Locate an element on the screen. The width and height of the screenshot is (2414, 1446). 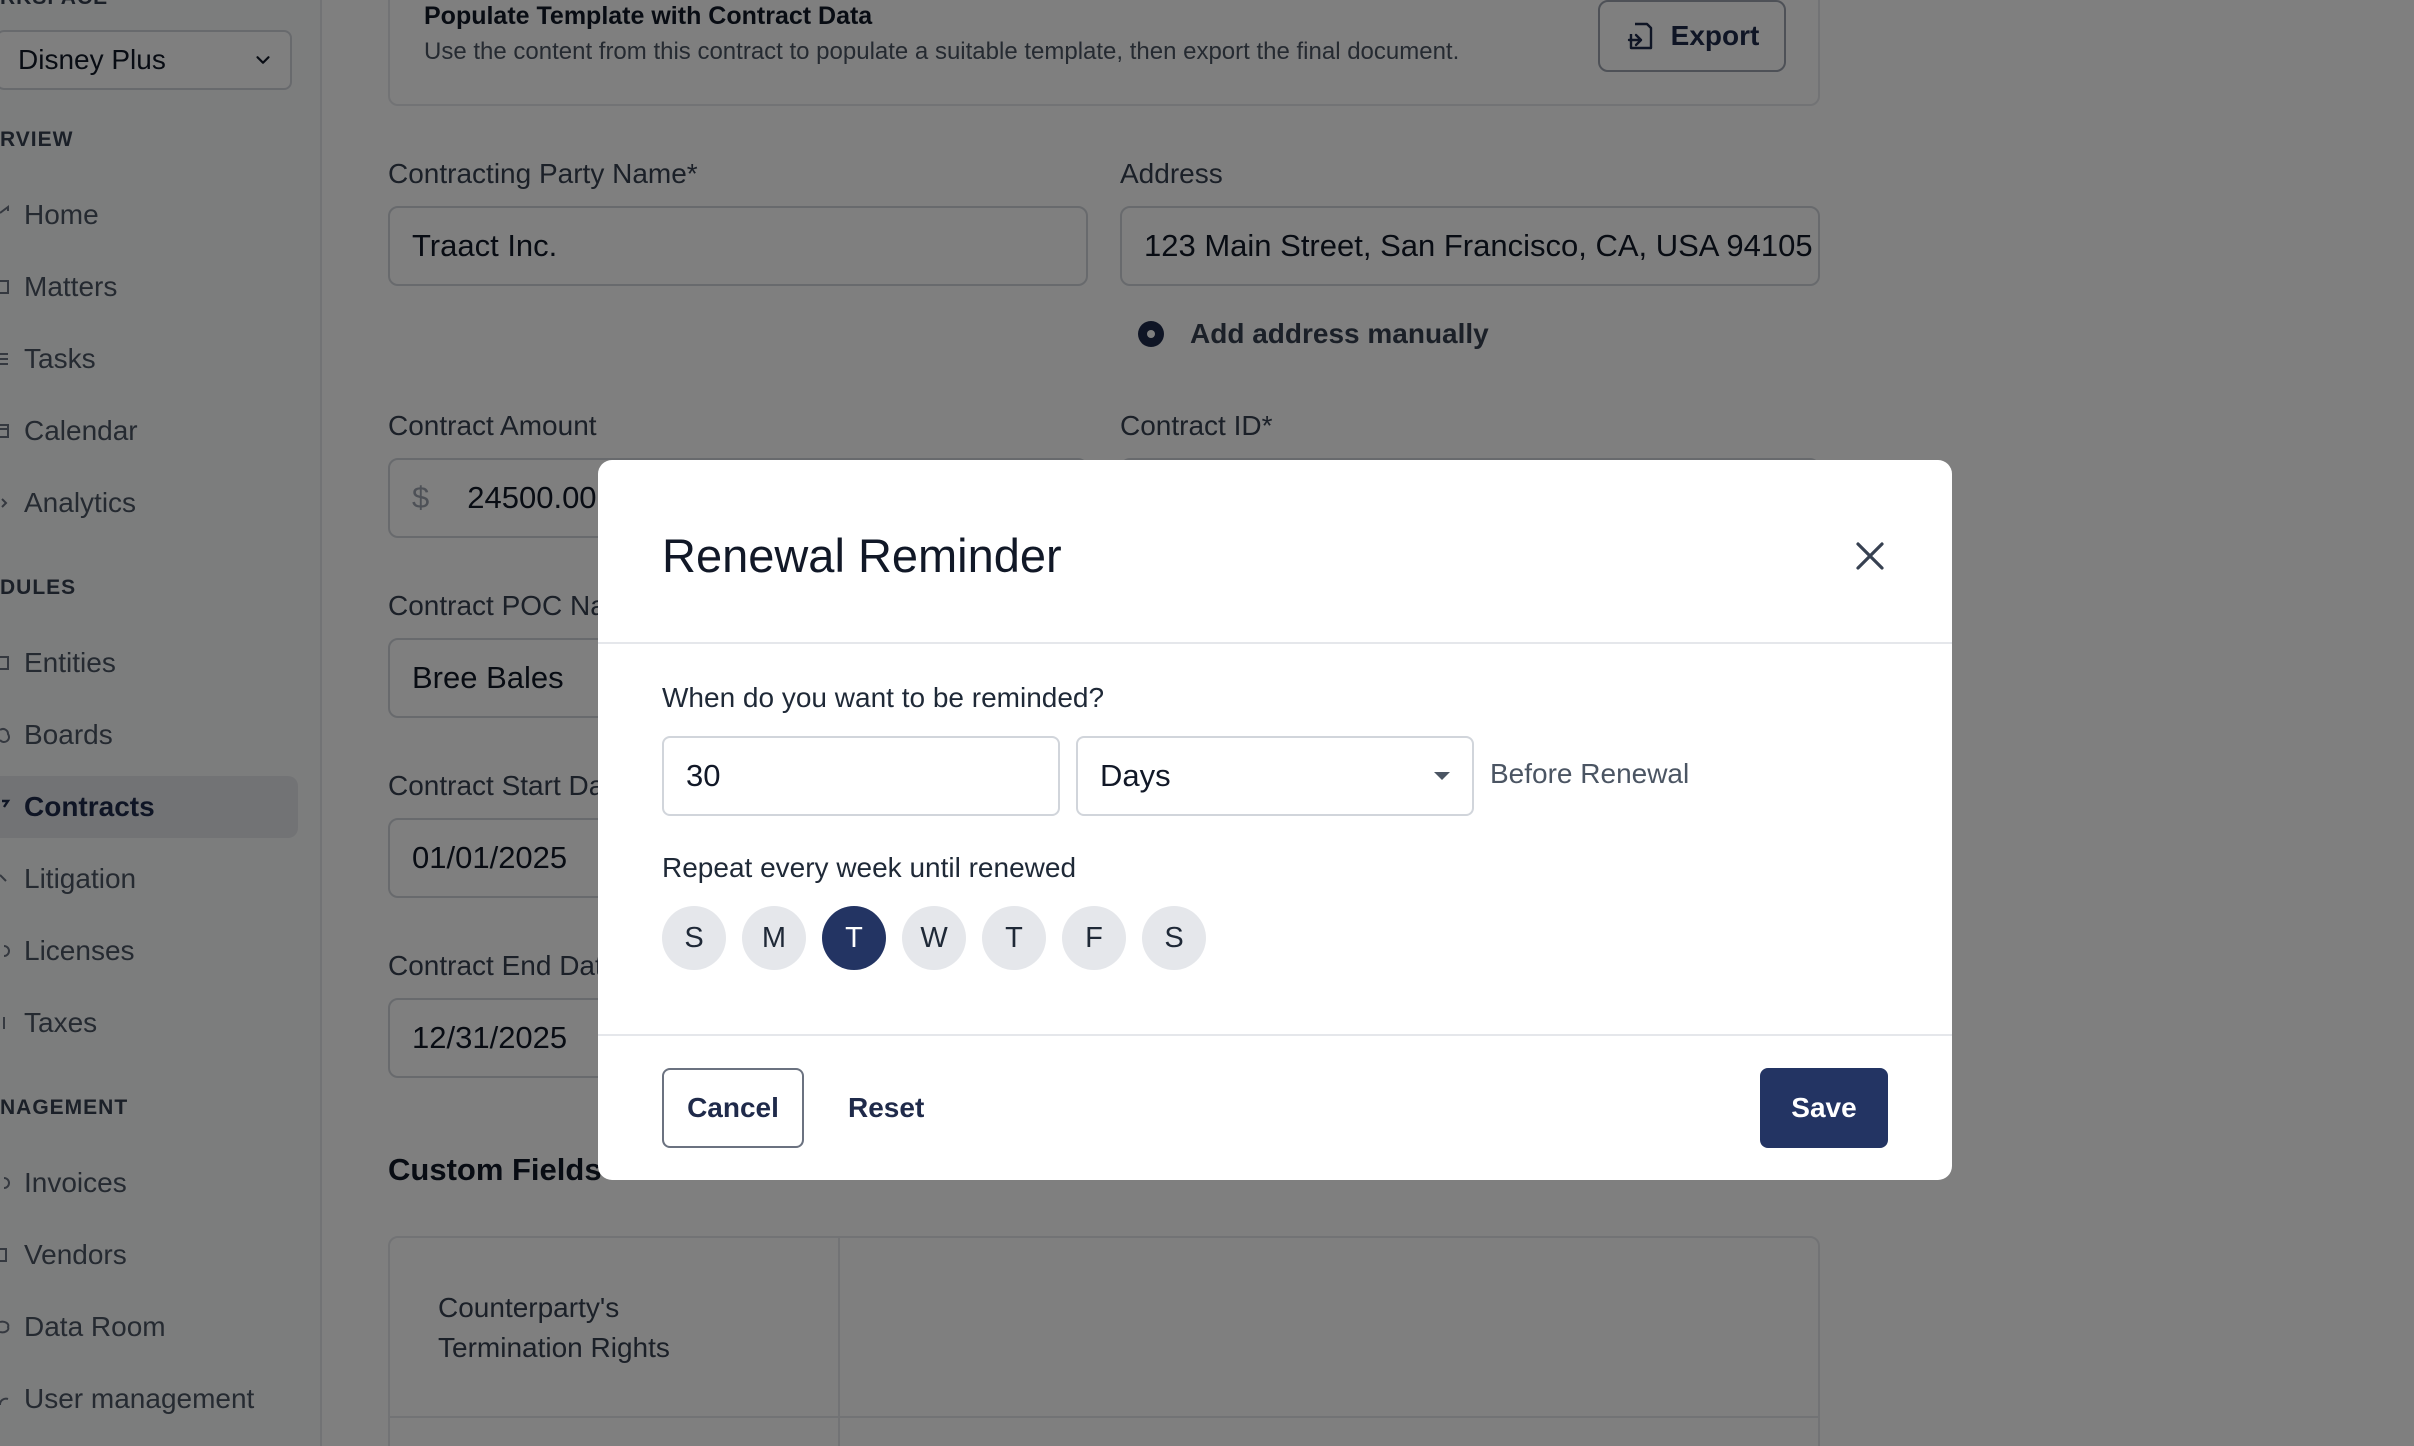
weekday-toggle: W is located at coordinates (934, 938).